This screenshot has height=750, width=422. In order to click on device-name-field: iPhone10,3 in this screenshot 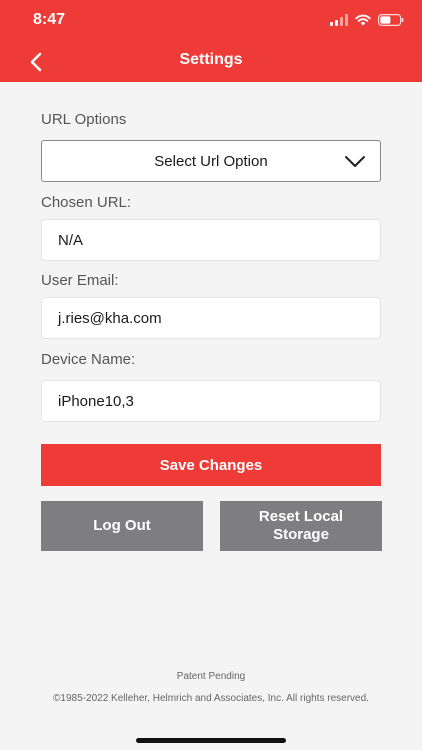, I will do `click(211, 401)`.